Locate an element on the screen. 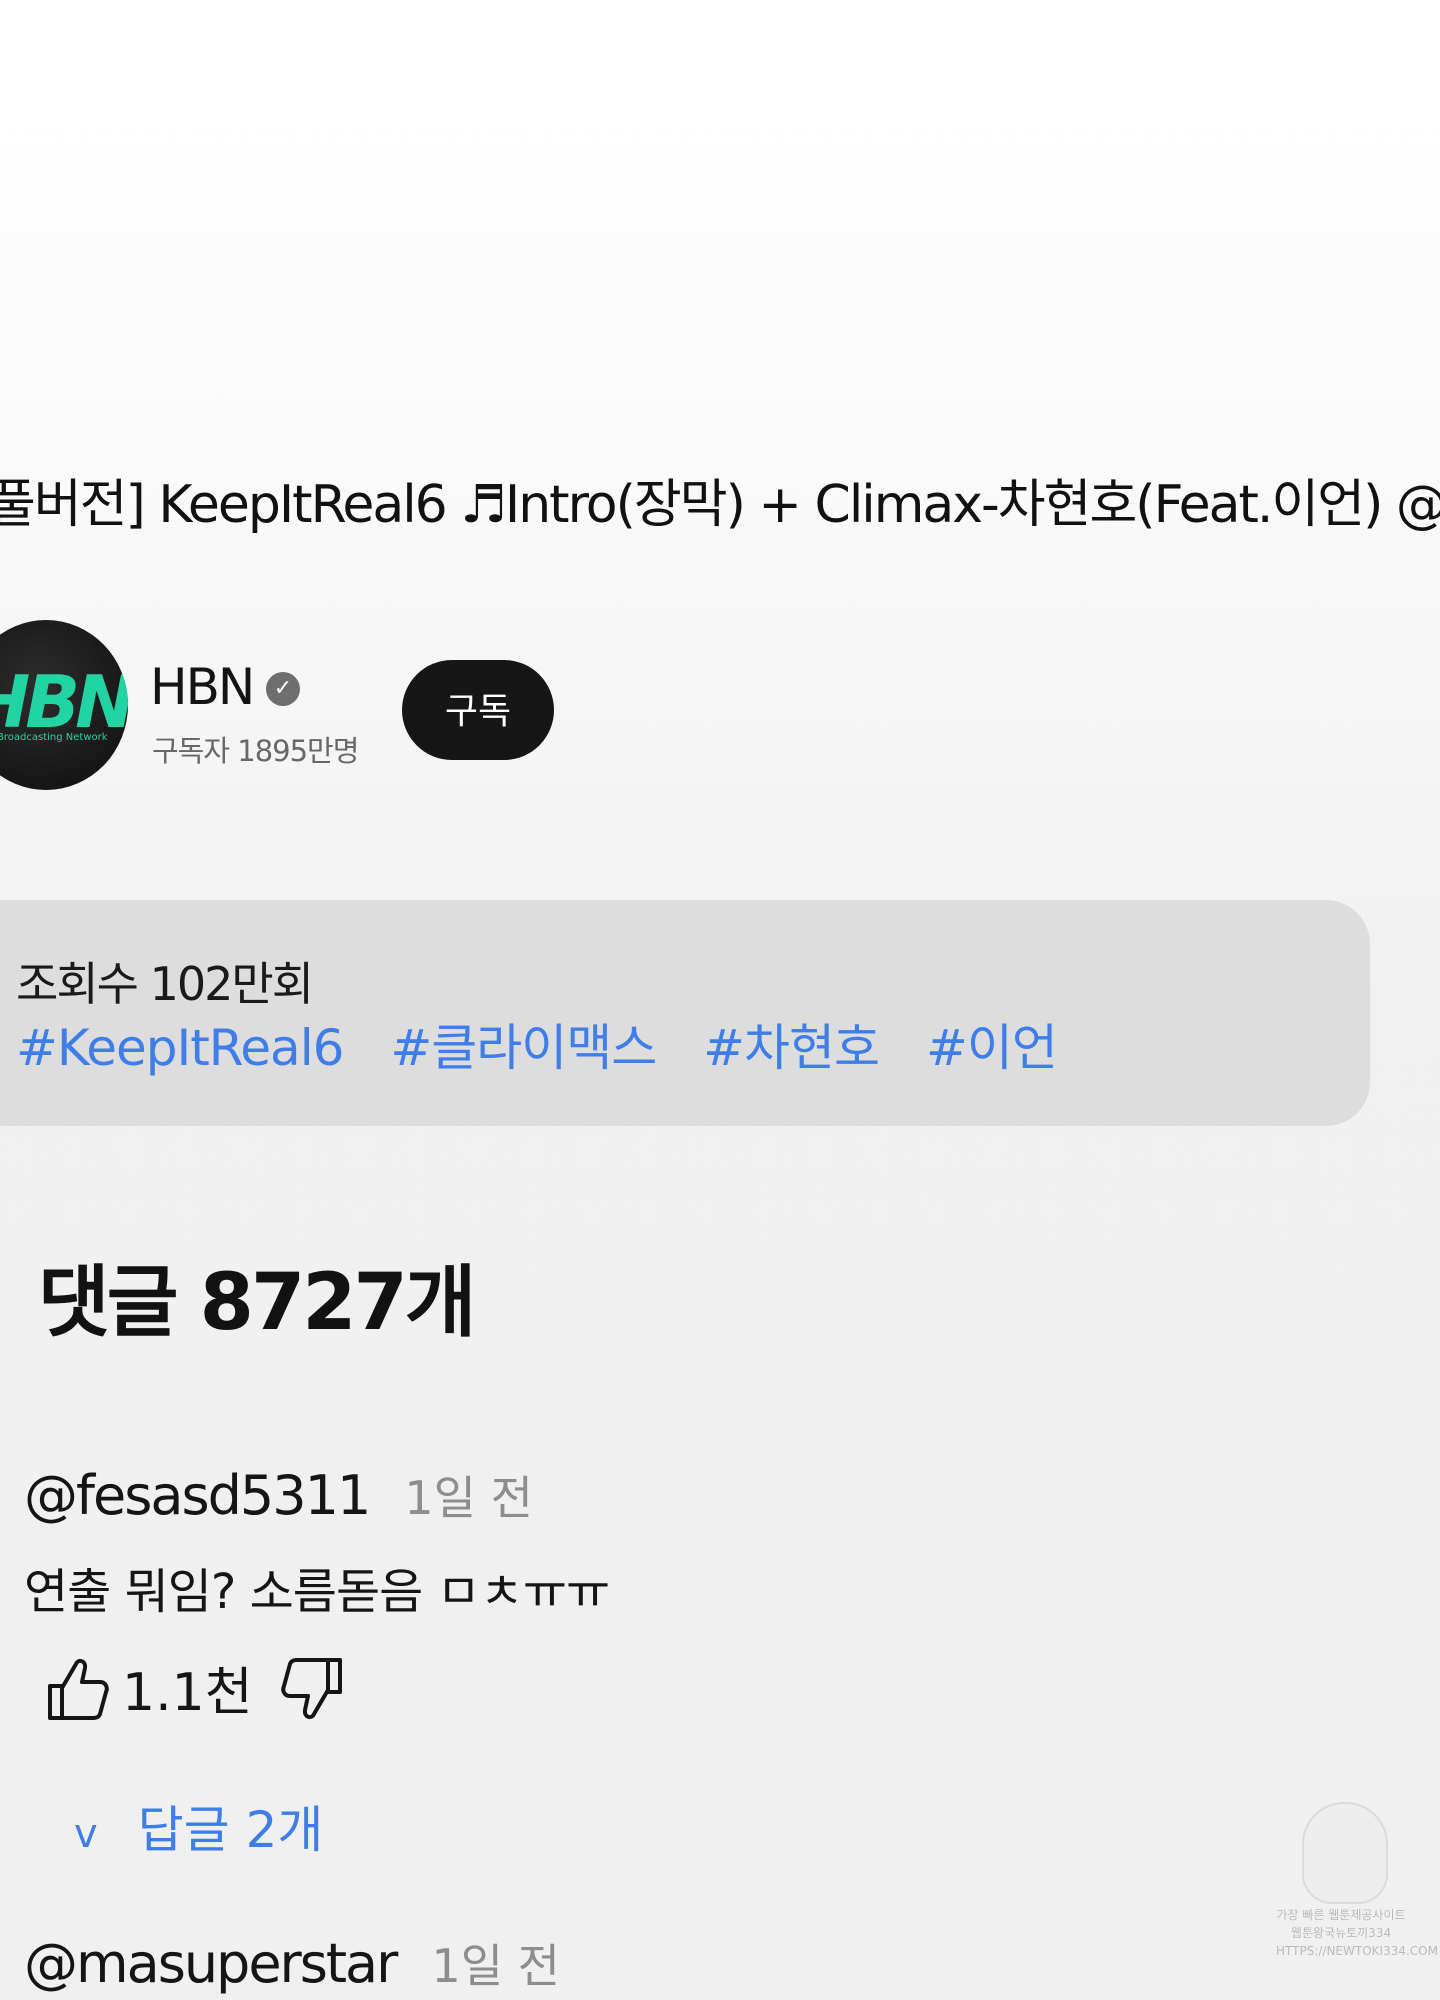 The width and height of the screenshot is (1440, 2000). verified-check-icon: ✓ is located at coordinates (283, 689).